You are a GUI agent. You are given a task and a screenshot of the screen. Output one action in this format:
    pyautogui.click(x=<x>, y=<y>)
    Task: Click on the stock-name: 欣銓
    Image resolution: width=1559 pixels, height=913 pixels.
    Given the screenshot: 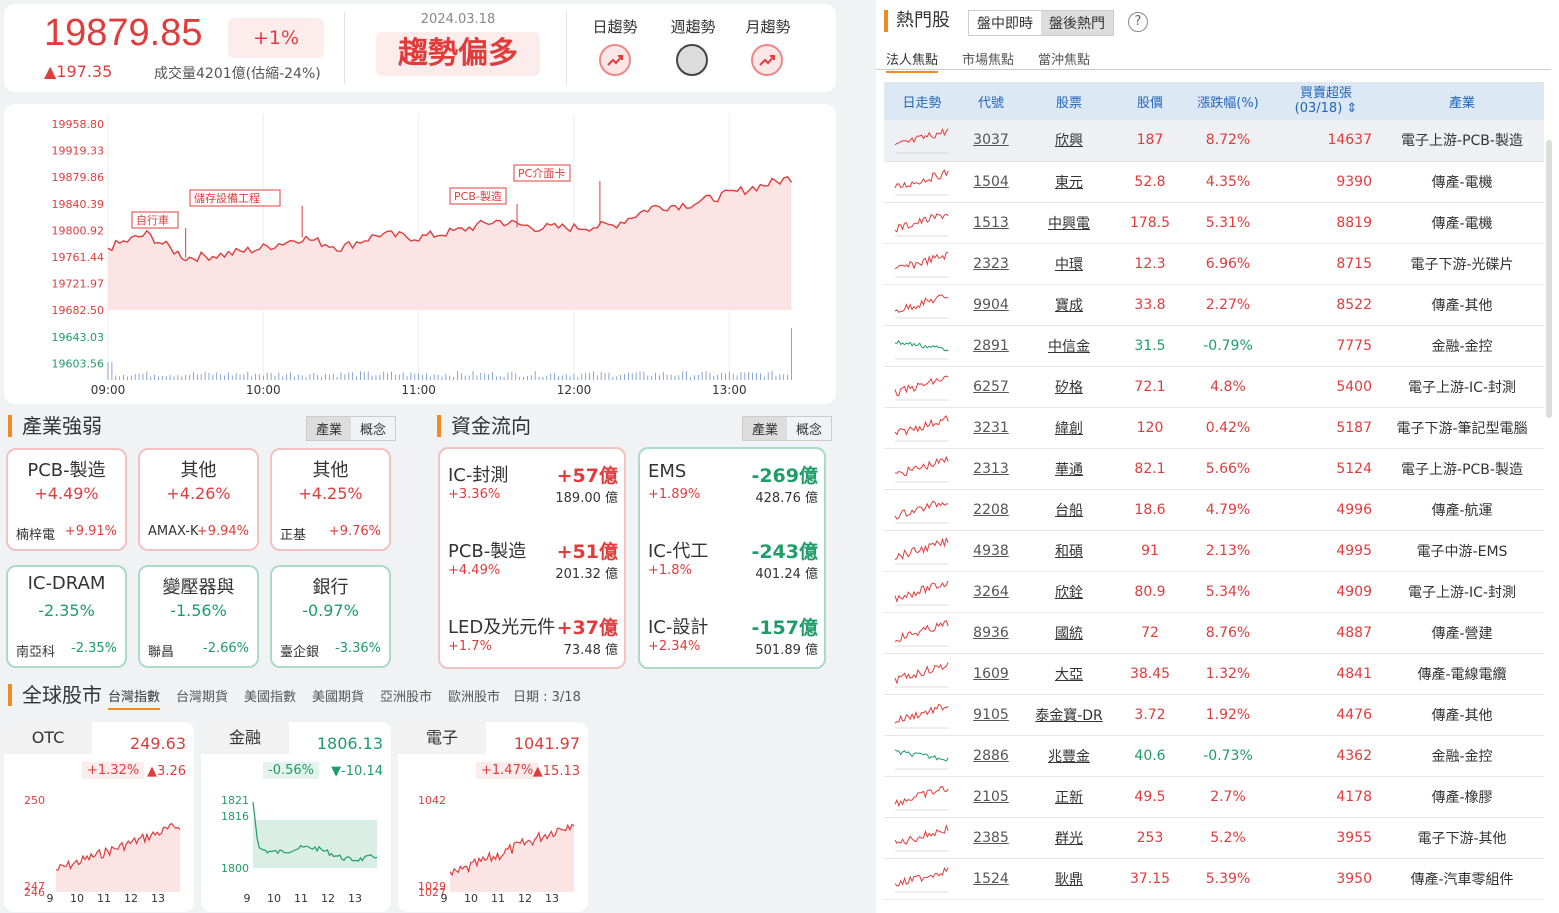 What is the action you would take?
    pyautogui.click(x=1069, y=592)
    